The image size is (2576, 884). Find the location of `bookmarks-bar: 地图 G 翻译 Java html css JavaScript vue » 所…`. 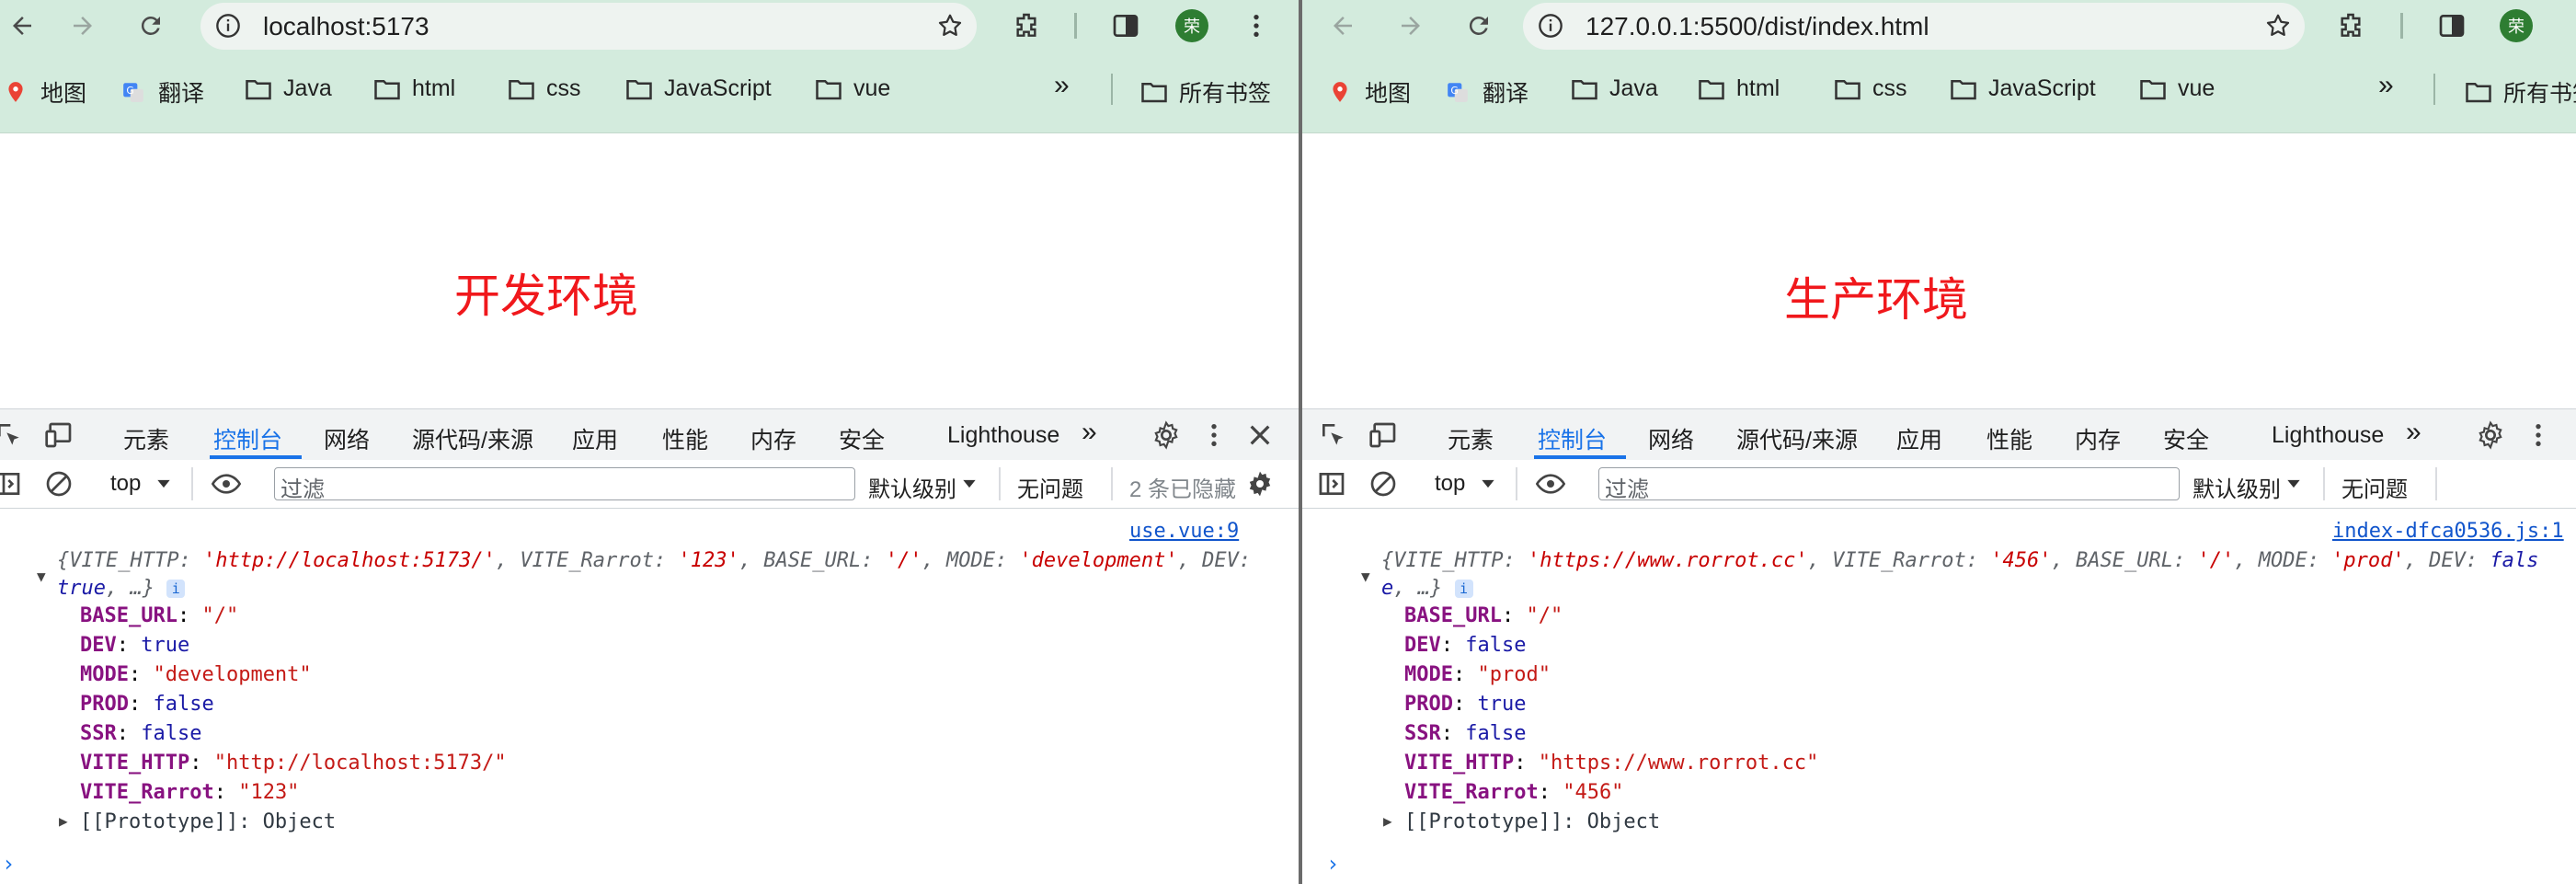

bookmarks-bar: 地图 G 翻译 Java html css JavaScript vue » 所… is located at coordinates (1939, 92).